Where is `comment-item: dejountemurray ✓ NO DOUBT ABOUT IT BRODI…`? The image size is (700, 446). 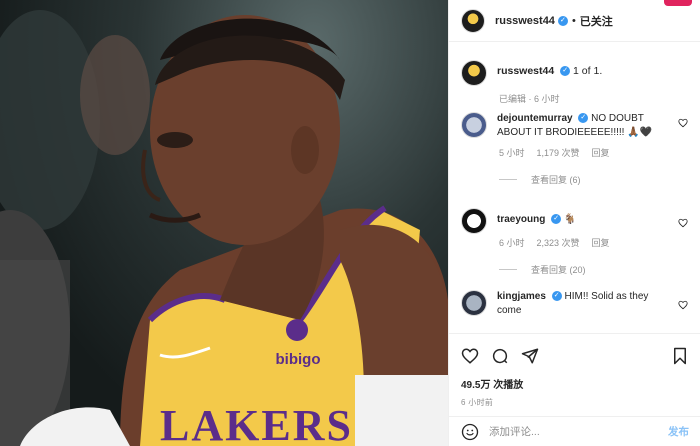 comment-item: dejountemurray ✓ NO DOUBT ABOUT IT BRODI… is located at coordinates (574, 149).